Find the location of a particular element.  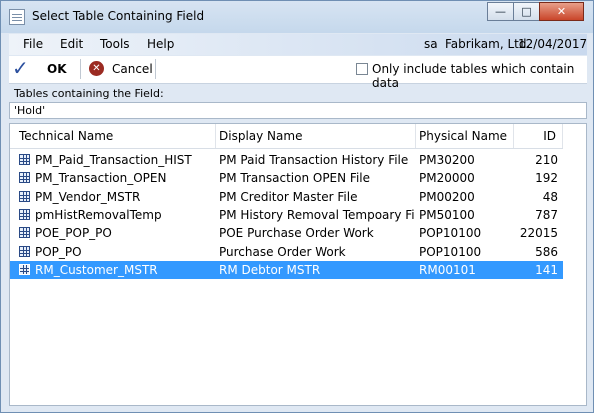

cell-technical-name: PM_Transaction_OPEN is located at coordinates (101, 178).